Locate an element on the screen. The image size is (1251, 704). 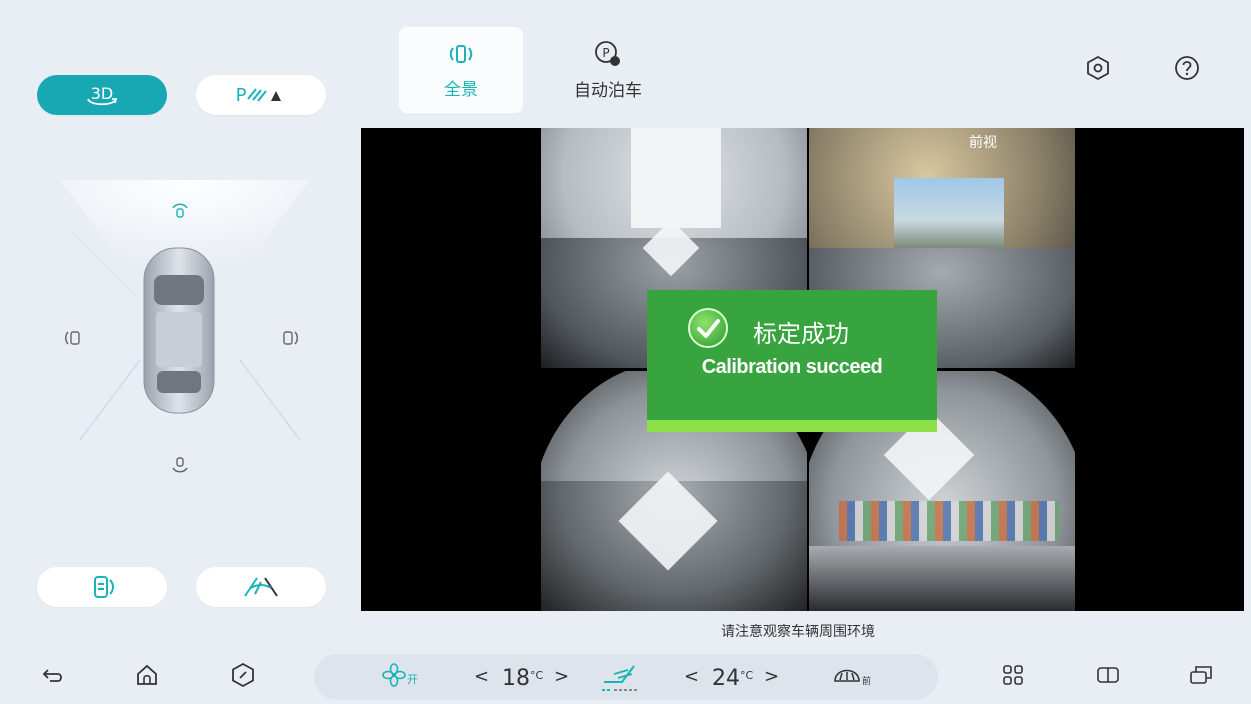
climate-control-bar: 开 < 18°C > < 24°C > 前 is located at coordinates (626, 677).